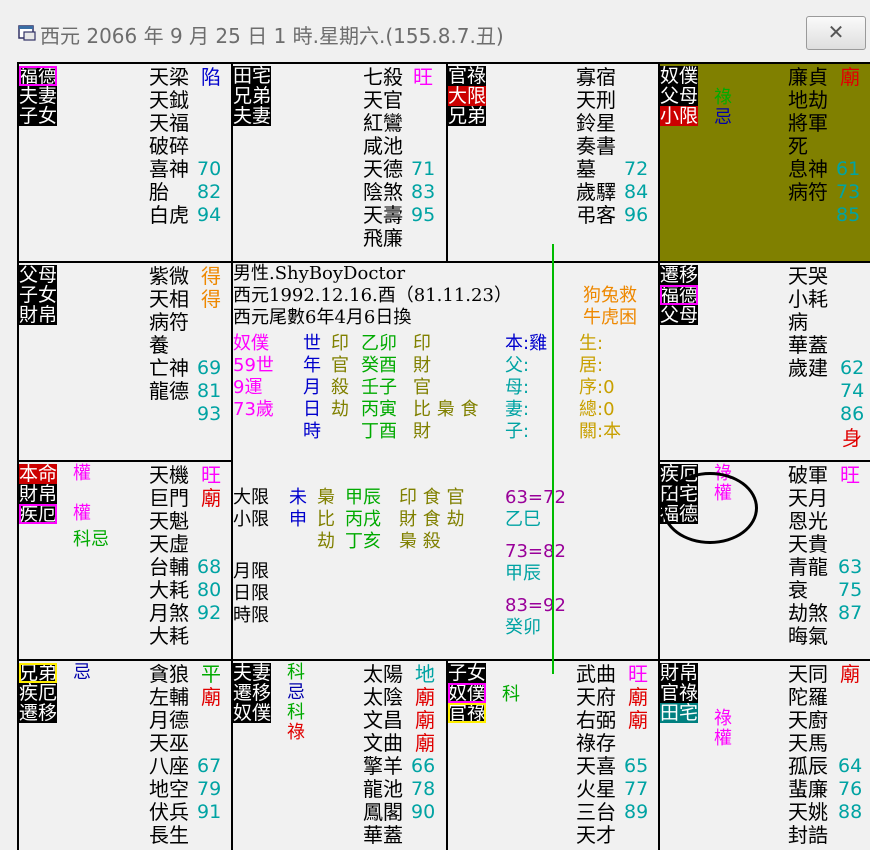  Describe the element at coordinates (379, 387) in the screenshot. I see `ganzhi-column: 乙卯 癸酉 壬子 丙寅 丁酉` at that location.